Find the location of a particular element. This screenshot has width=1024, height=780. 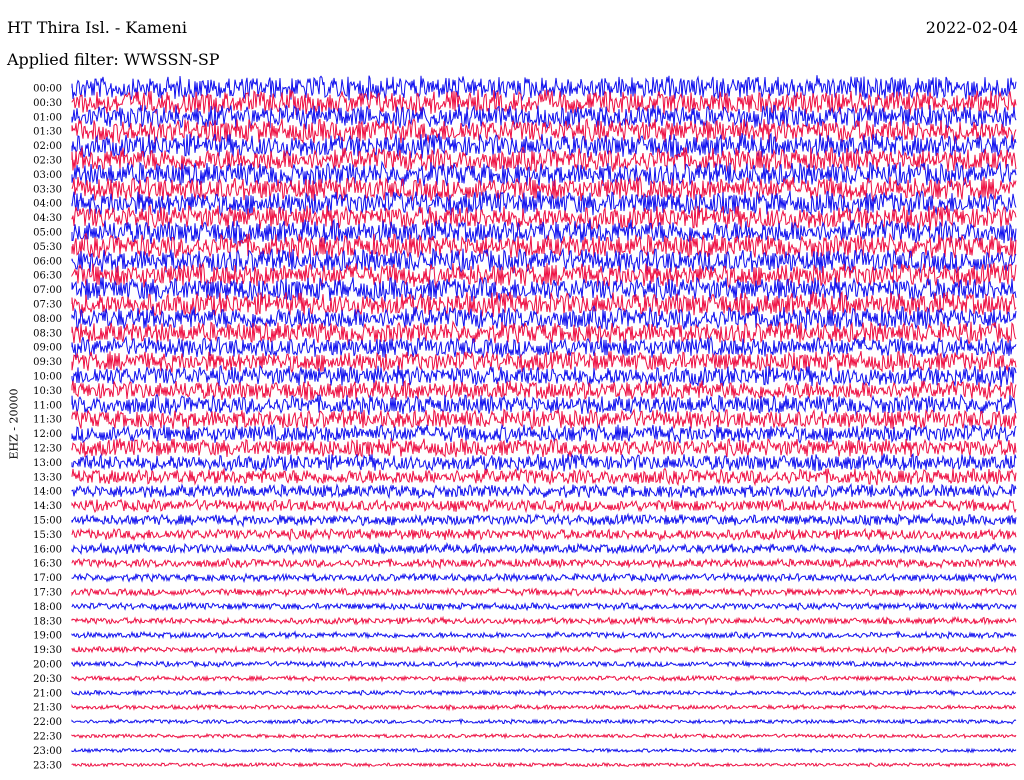

row-time-label: 07:00 is located at coordinates (47, 290).